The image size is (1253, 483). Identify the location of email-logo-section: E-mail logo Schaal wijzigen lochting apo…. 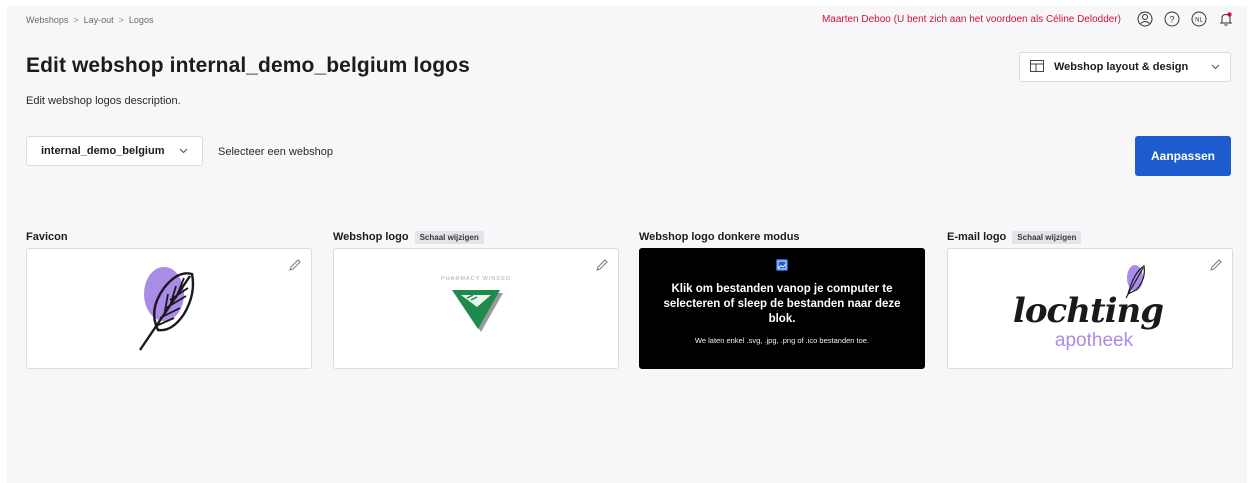
(1090, 299).